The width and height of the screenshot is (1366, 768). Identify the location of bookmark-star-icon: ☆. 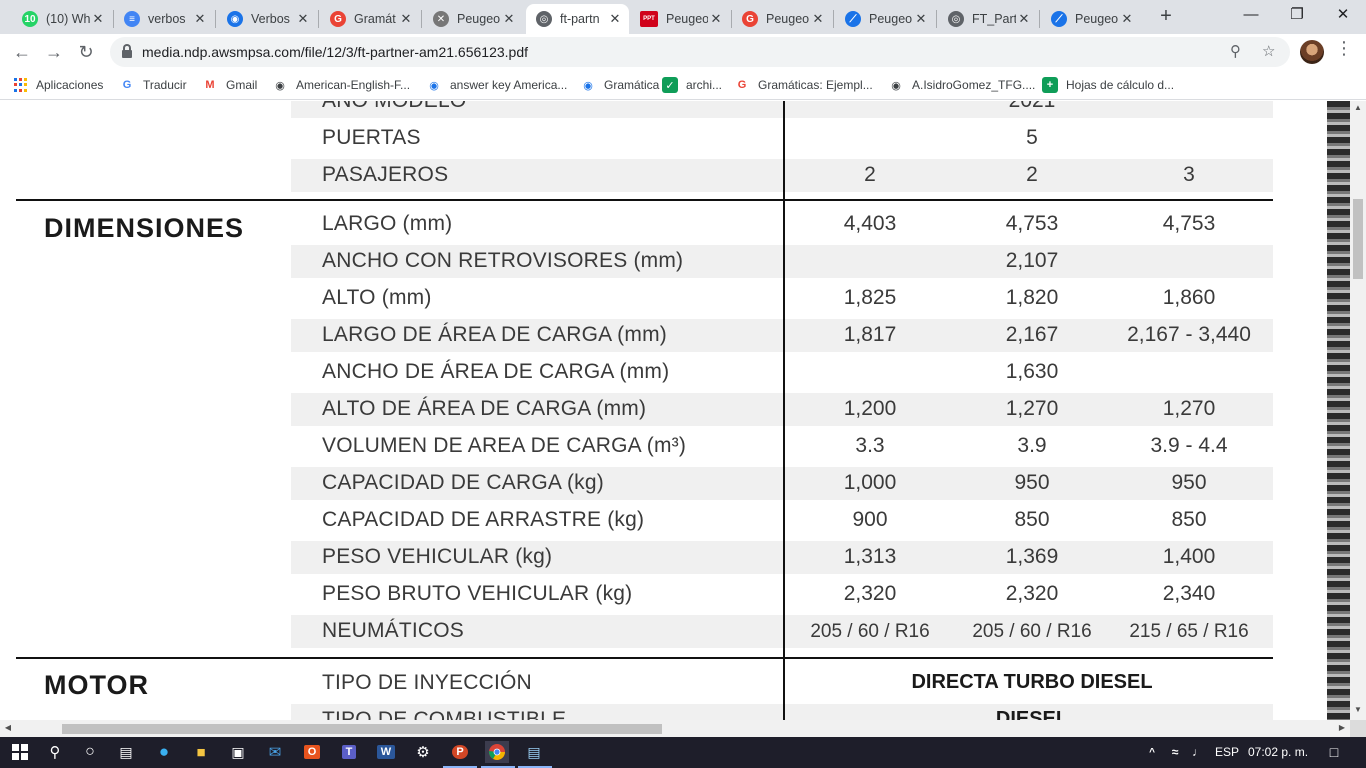
(1268, 51).